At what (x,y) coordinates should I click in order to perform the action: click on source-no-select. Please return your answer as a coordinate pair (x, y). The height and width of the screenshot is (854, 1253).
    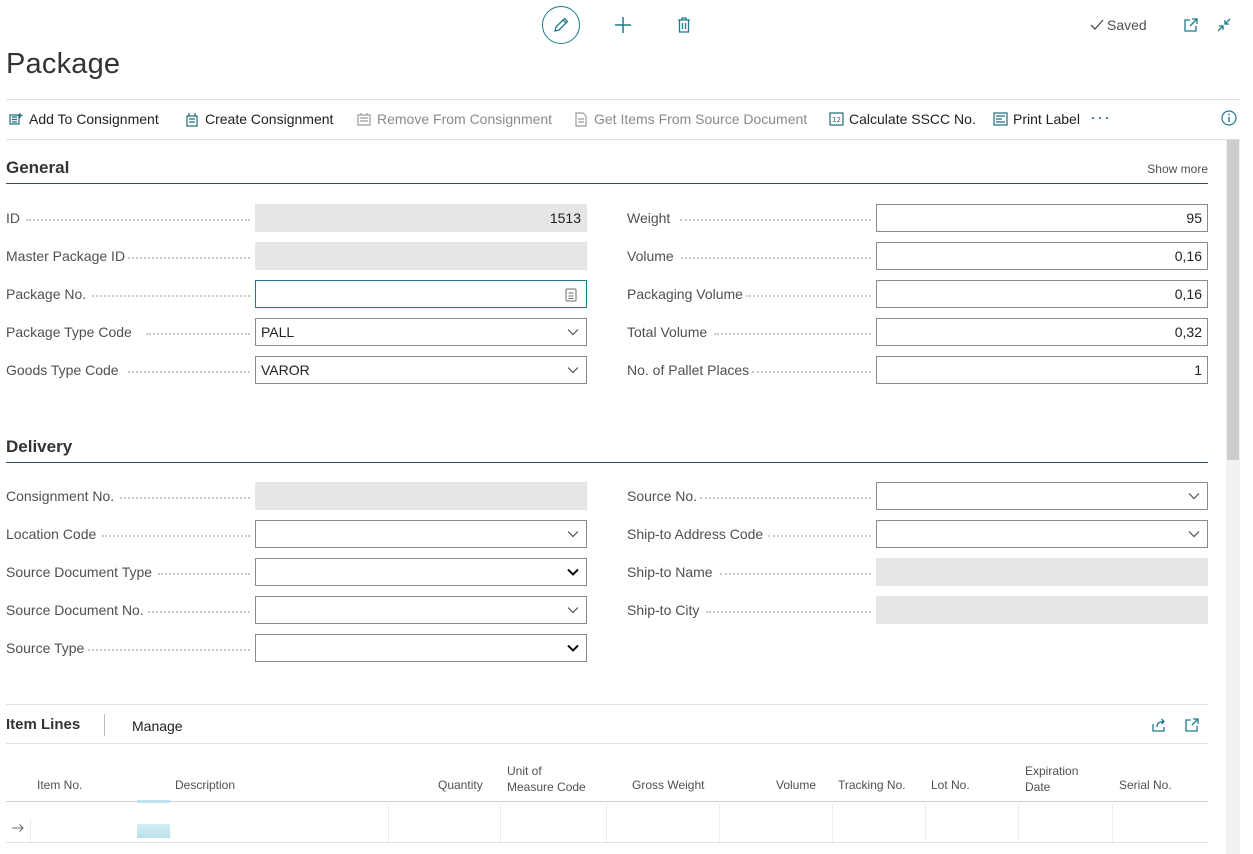
    Looking at the image, I should click on (1042, 496).